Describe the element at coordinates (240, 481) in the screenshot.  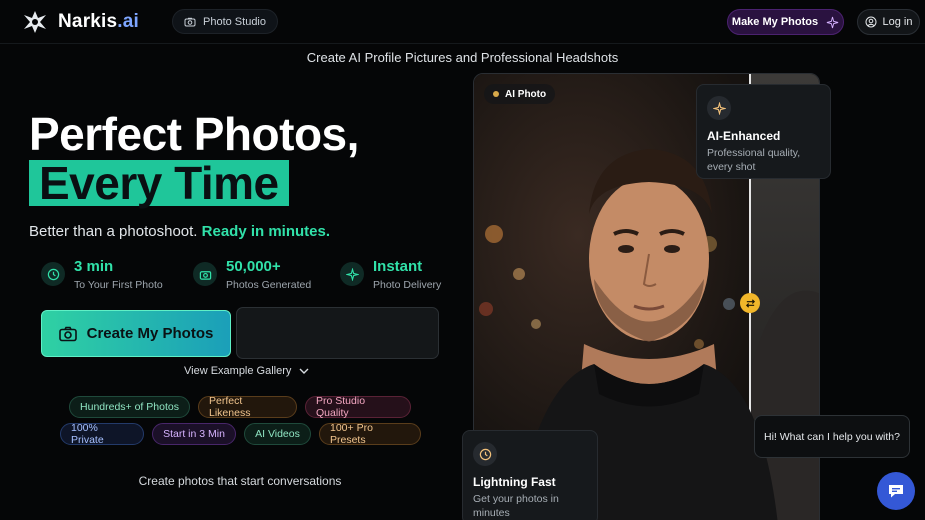
I see `bottom-tagline: Create photos that start conversations` at that location.